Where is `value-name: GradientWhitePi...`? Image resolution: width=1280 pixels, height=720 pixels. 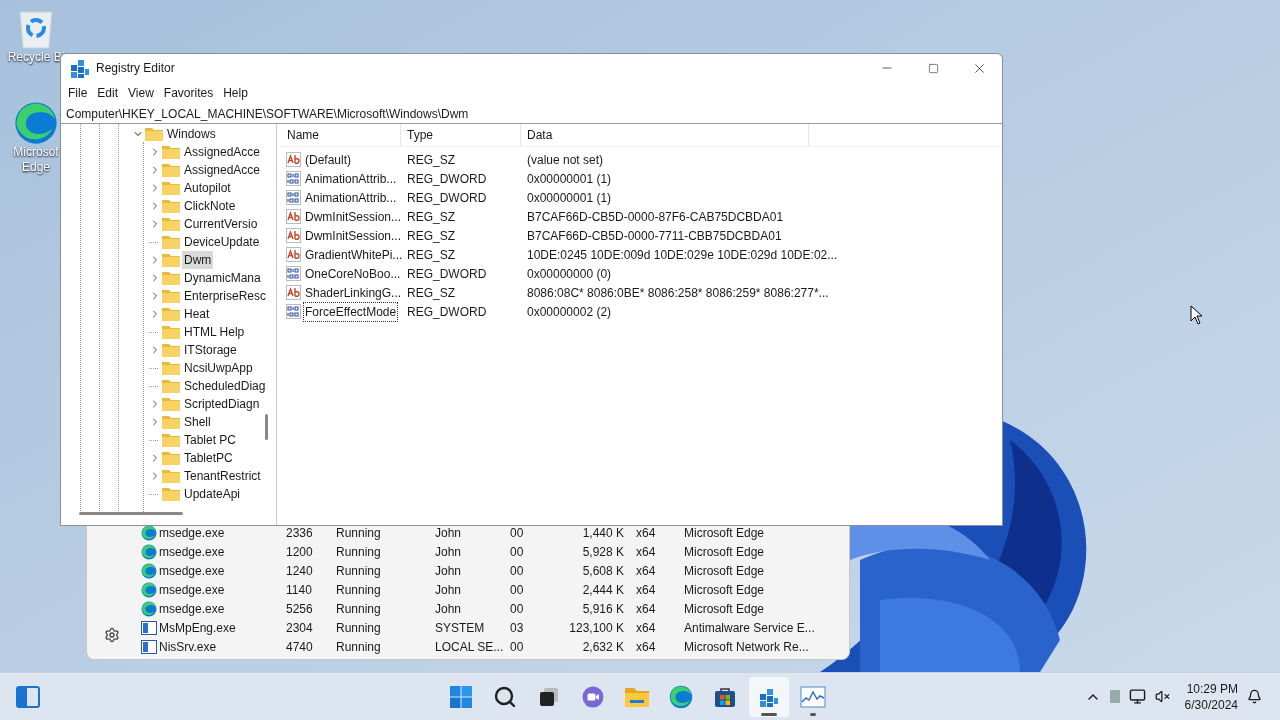
value-name: GradientWhitePi... is located at coordinates (354, 254).